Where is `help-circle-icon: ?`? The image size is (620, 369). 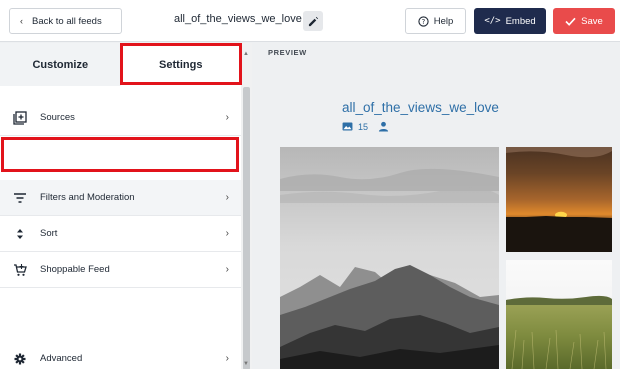 help-circle-icon: ? is located at coordinates (423, 21).